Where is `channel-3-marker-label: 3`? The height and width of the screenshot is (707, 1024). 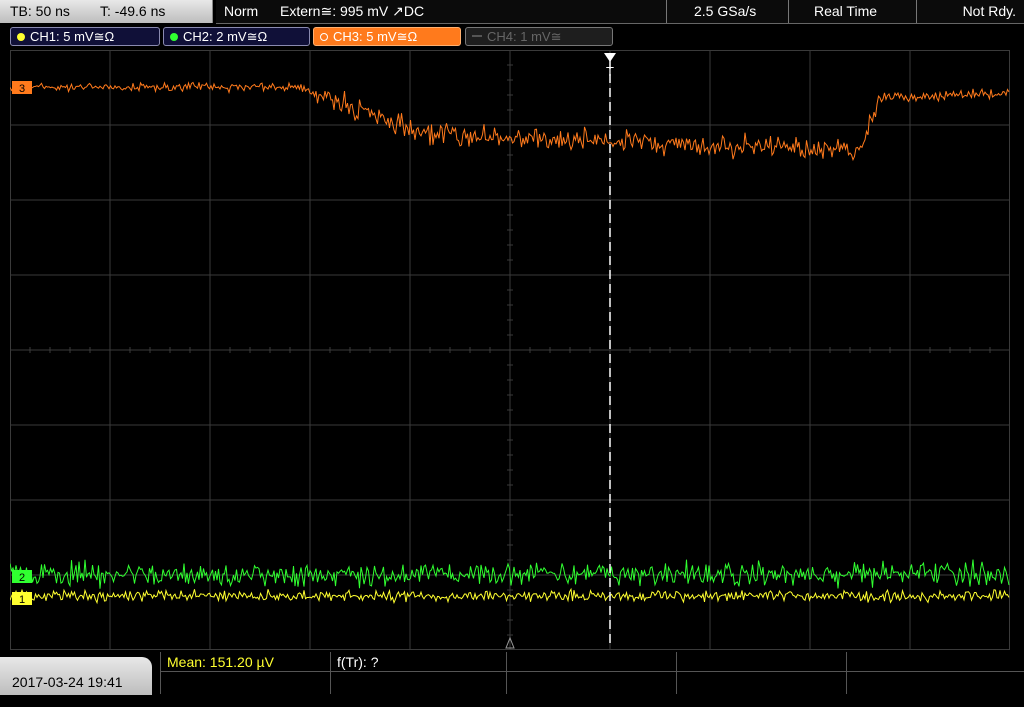
channel-3-marker-label: 3 is located at coordinates (22, 89).